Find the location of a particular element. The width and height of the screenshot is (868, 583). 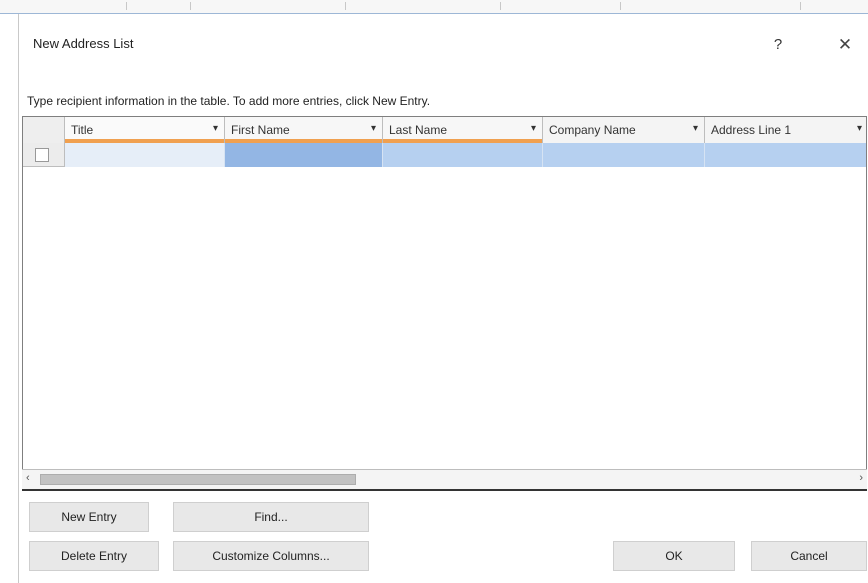

dialog-title: New Address List is located at coordinates (83, 43).